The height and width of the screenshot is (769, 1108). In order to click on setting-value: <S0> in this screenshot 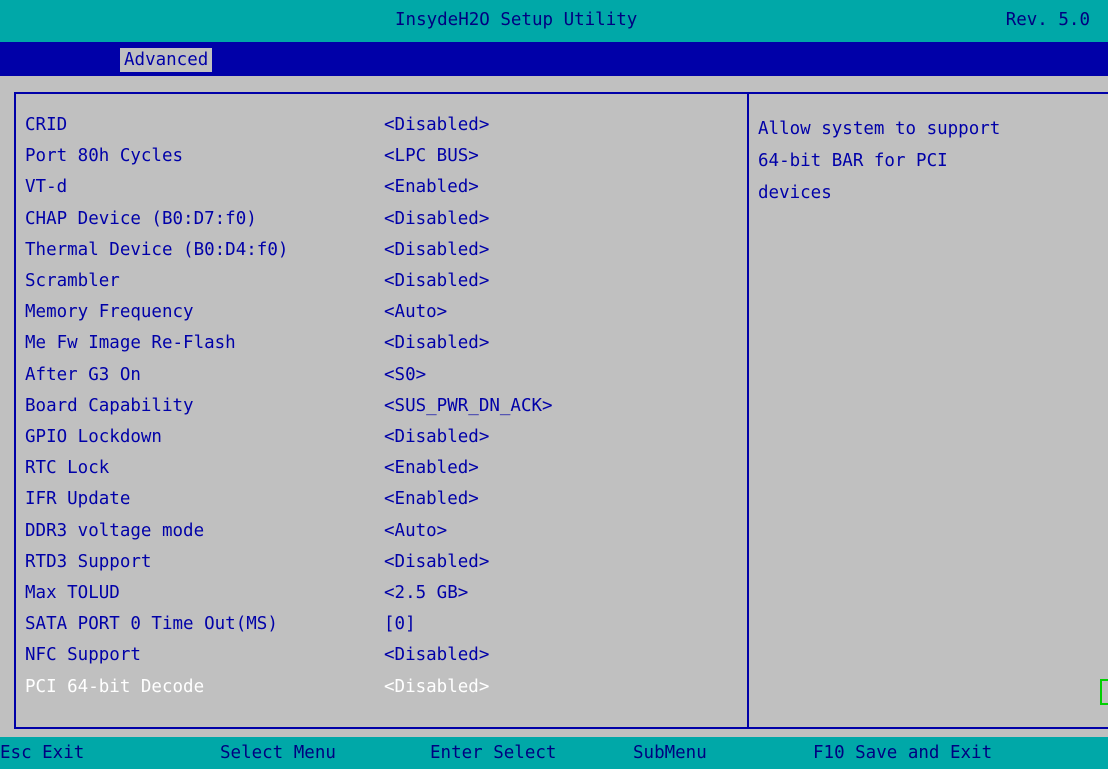, I will do `click(405, 375)`.